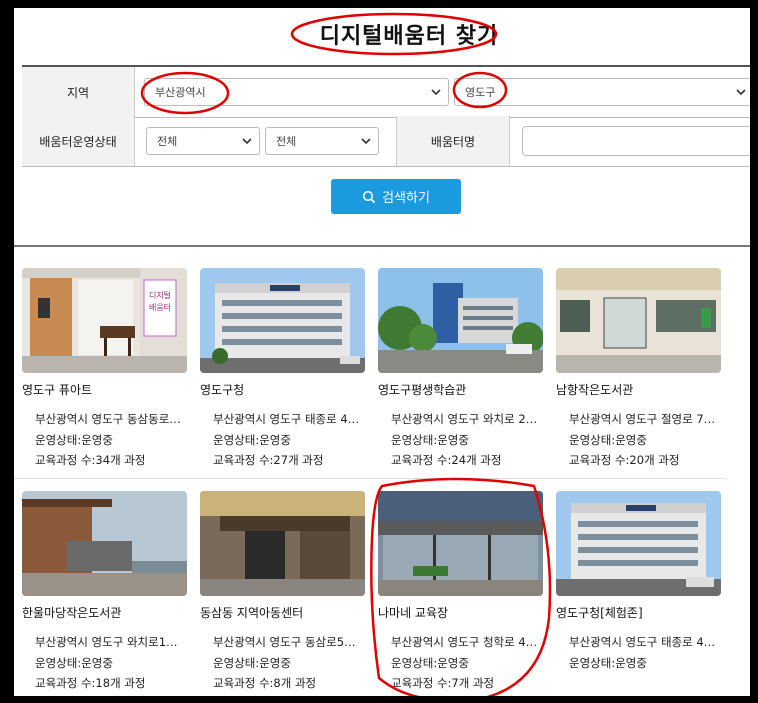 This screenshot has width=758, height=703. I want to click on card-courses: 교육과정 수:34개 과정, so click(90, 460).